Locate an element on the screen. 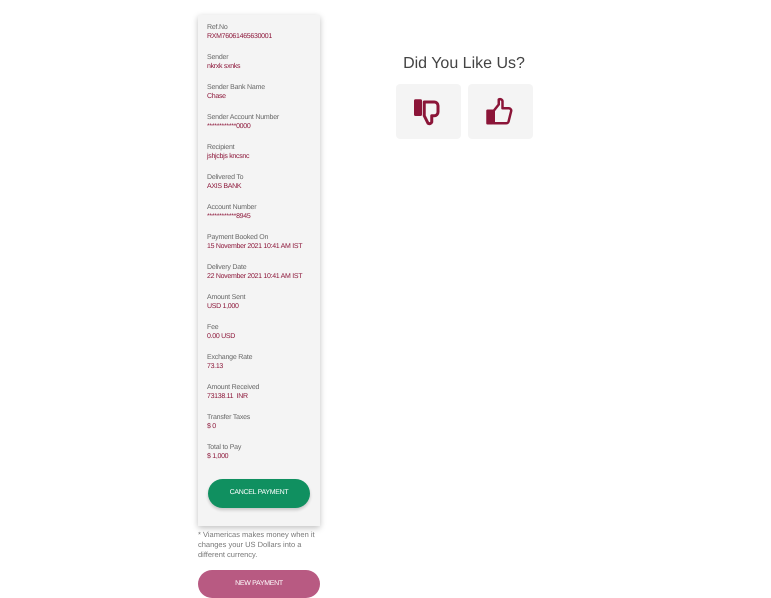  thumbs-up-icon is located at coordinates (500, 111).